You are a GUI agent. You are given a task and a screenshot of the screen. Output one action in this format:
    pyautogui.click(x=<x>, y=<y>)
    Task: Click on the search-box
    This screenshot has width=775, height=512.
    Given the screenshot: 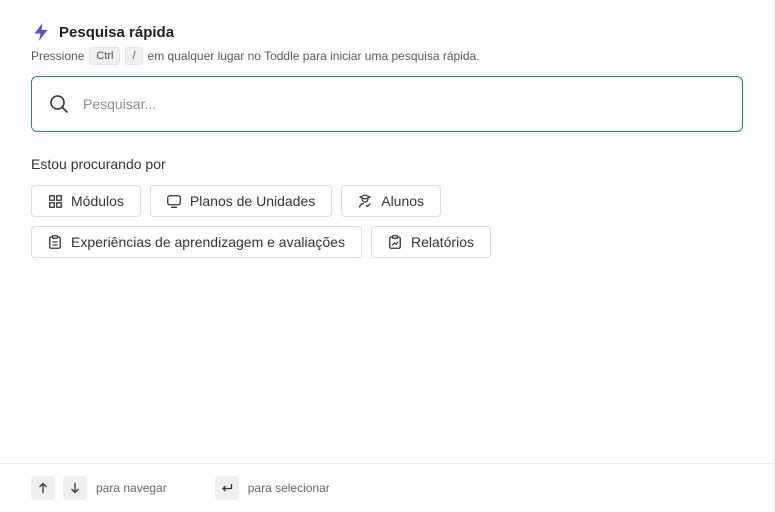 What is the action you would take?
    pyautogui.click(x=387, y=104)
    